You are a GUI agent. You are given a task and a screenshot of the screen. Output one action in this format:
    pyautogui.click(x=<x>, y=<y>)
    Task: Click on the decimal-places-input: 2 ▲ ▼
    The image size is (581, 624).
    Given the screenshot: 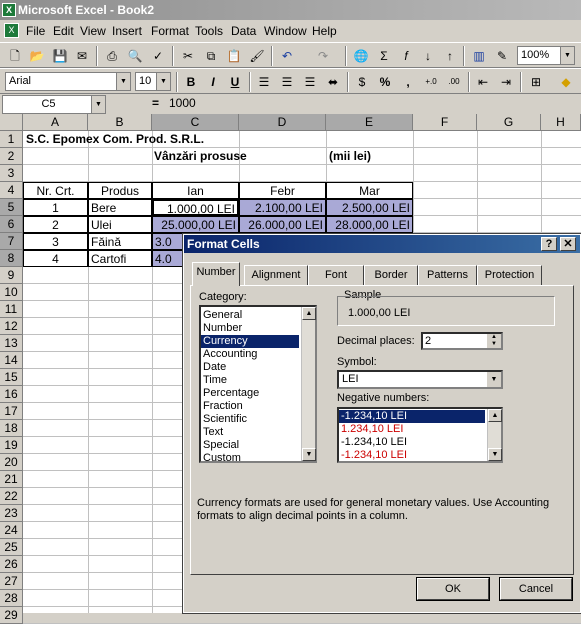 What is the action you would take?
    pyautogui.click(x=462, y=341)
    